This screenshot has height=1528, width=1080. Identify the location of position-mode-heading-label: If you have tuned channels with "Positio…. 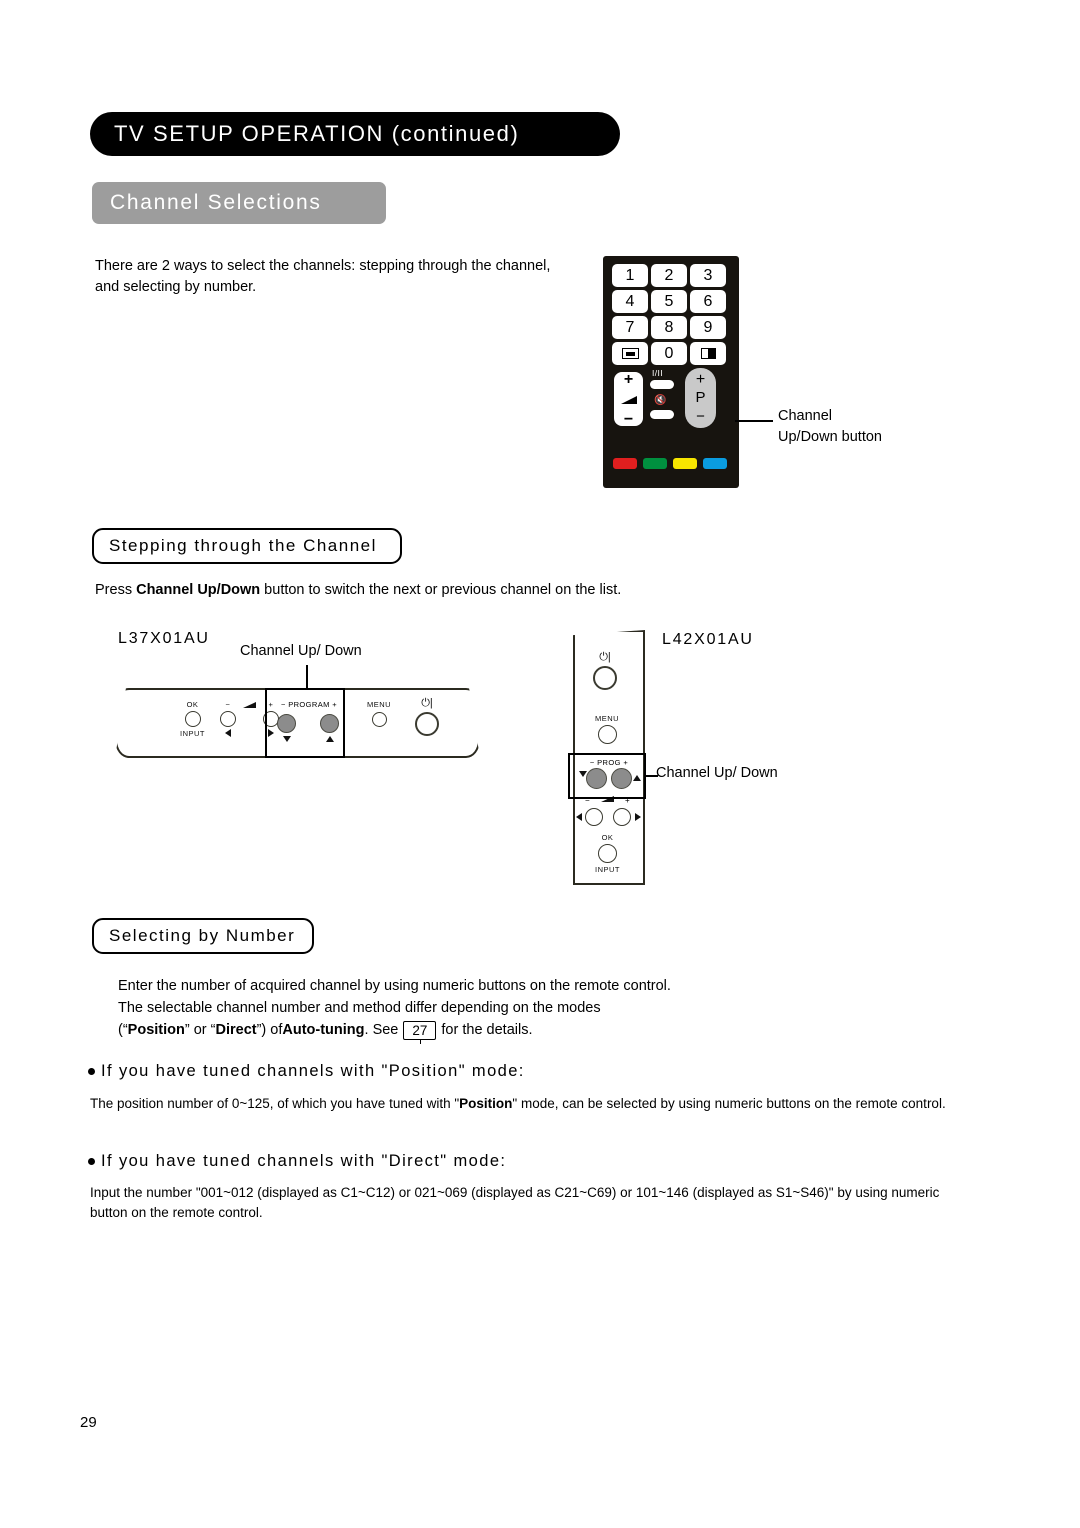
(313, 1071).